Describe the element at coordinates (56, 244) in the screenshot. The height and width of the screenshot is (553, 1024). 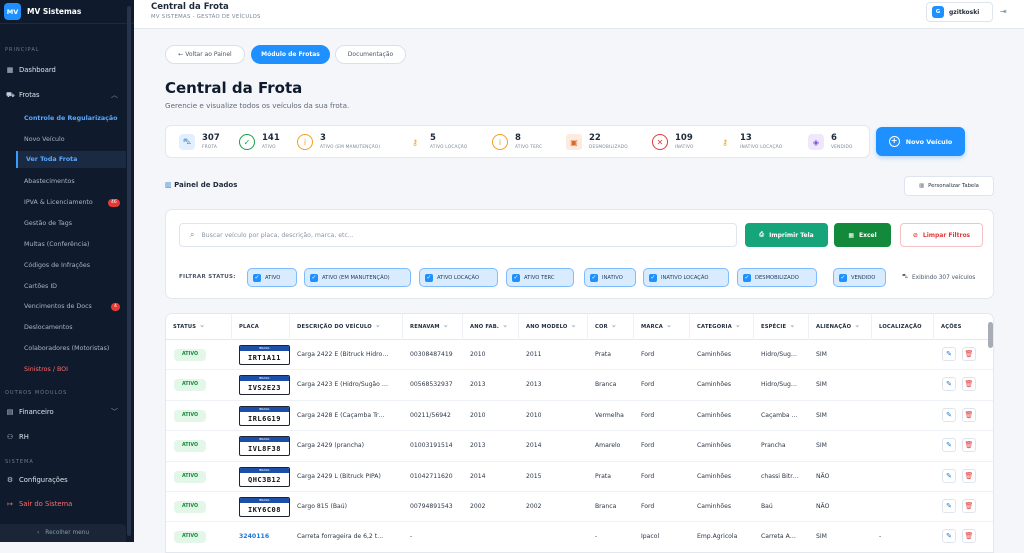
I see `sidebar-item-multas: Multas (Conferência)` at that location.